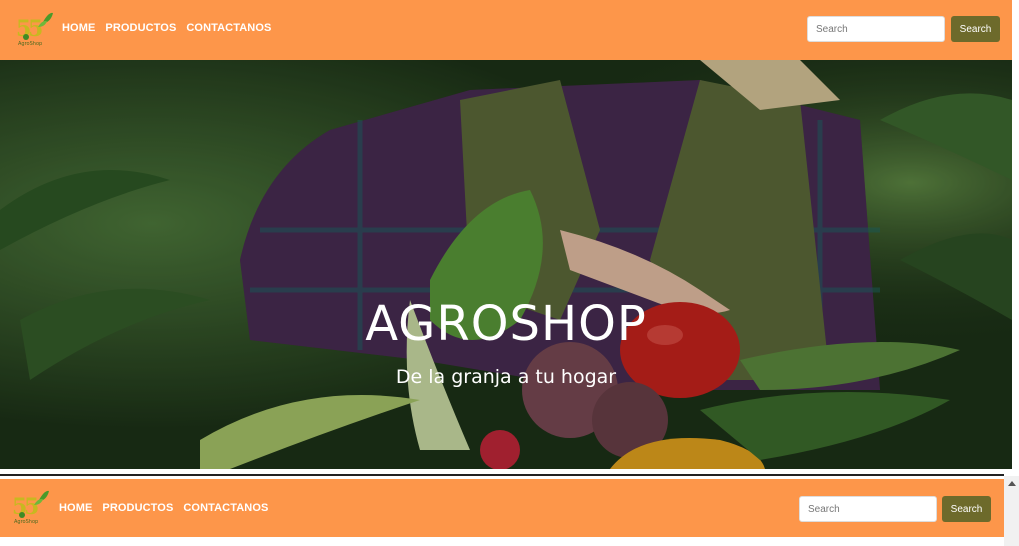 The width and height of the screenshot is (1019, 546). What do you see at coordinates (506, 377) in the screenshot?
I see `hero-subtitle: De la granja a tu hogar` at bounding box center [506, 377].